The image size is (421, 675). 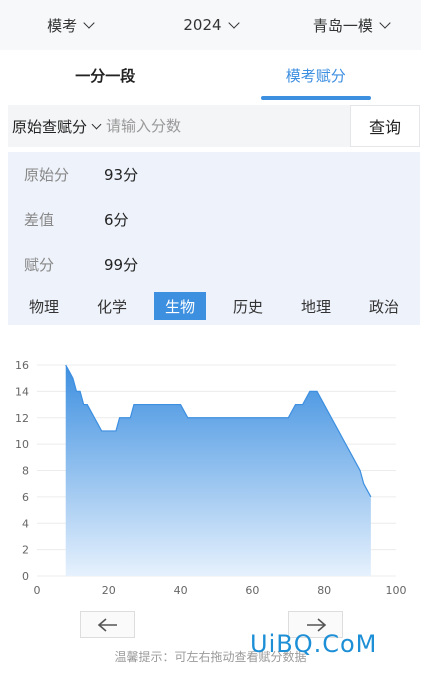 What do you see at coordinates (385, 126) in the screenshot?
I see `query-button: 查询` at bounding box center [385, 126].